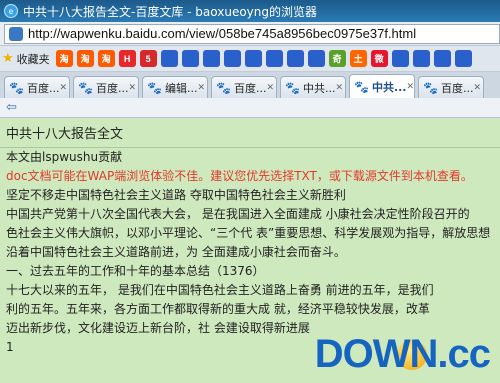  What do you see at coordinates (379, 58) in the screenshot?
I see `weibo-icon: 微` at bounding box center [379, 58].